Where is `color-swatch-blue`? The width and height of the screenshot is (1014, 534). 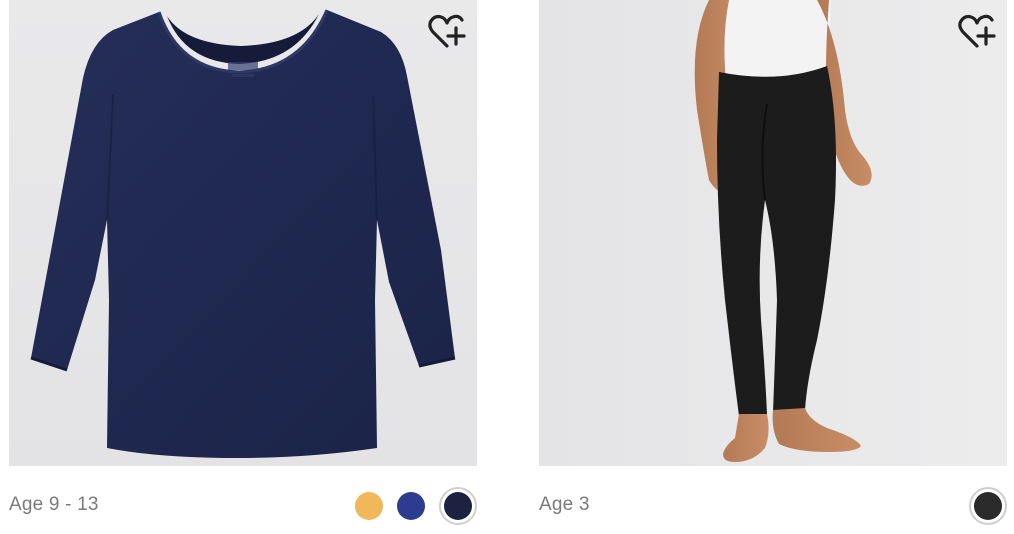
color-swatch-blue is located at coordinates (411, 506).